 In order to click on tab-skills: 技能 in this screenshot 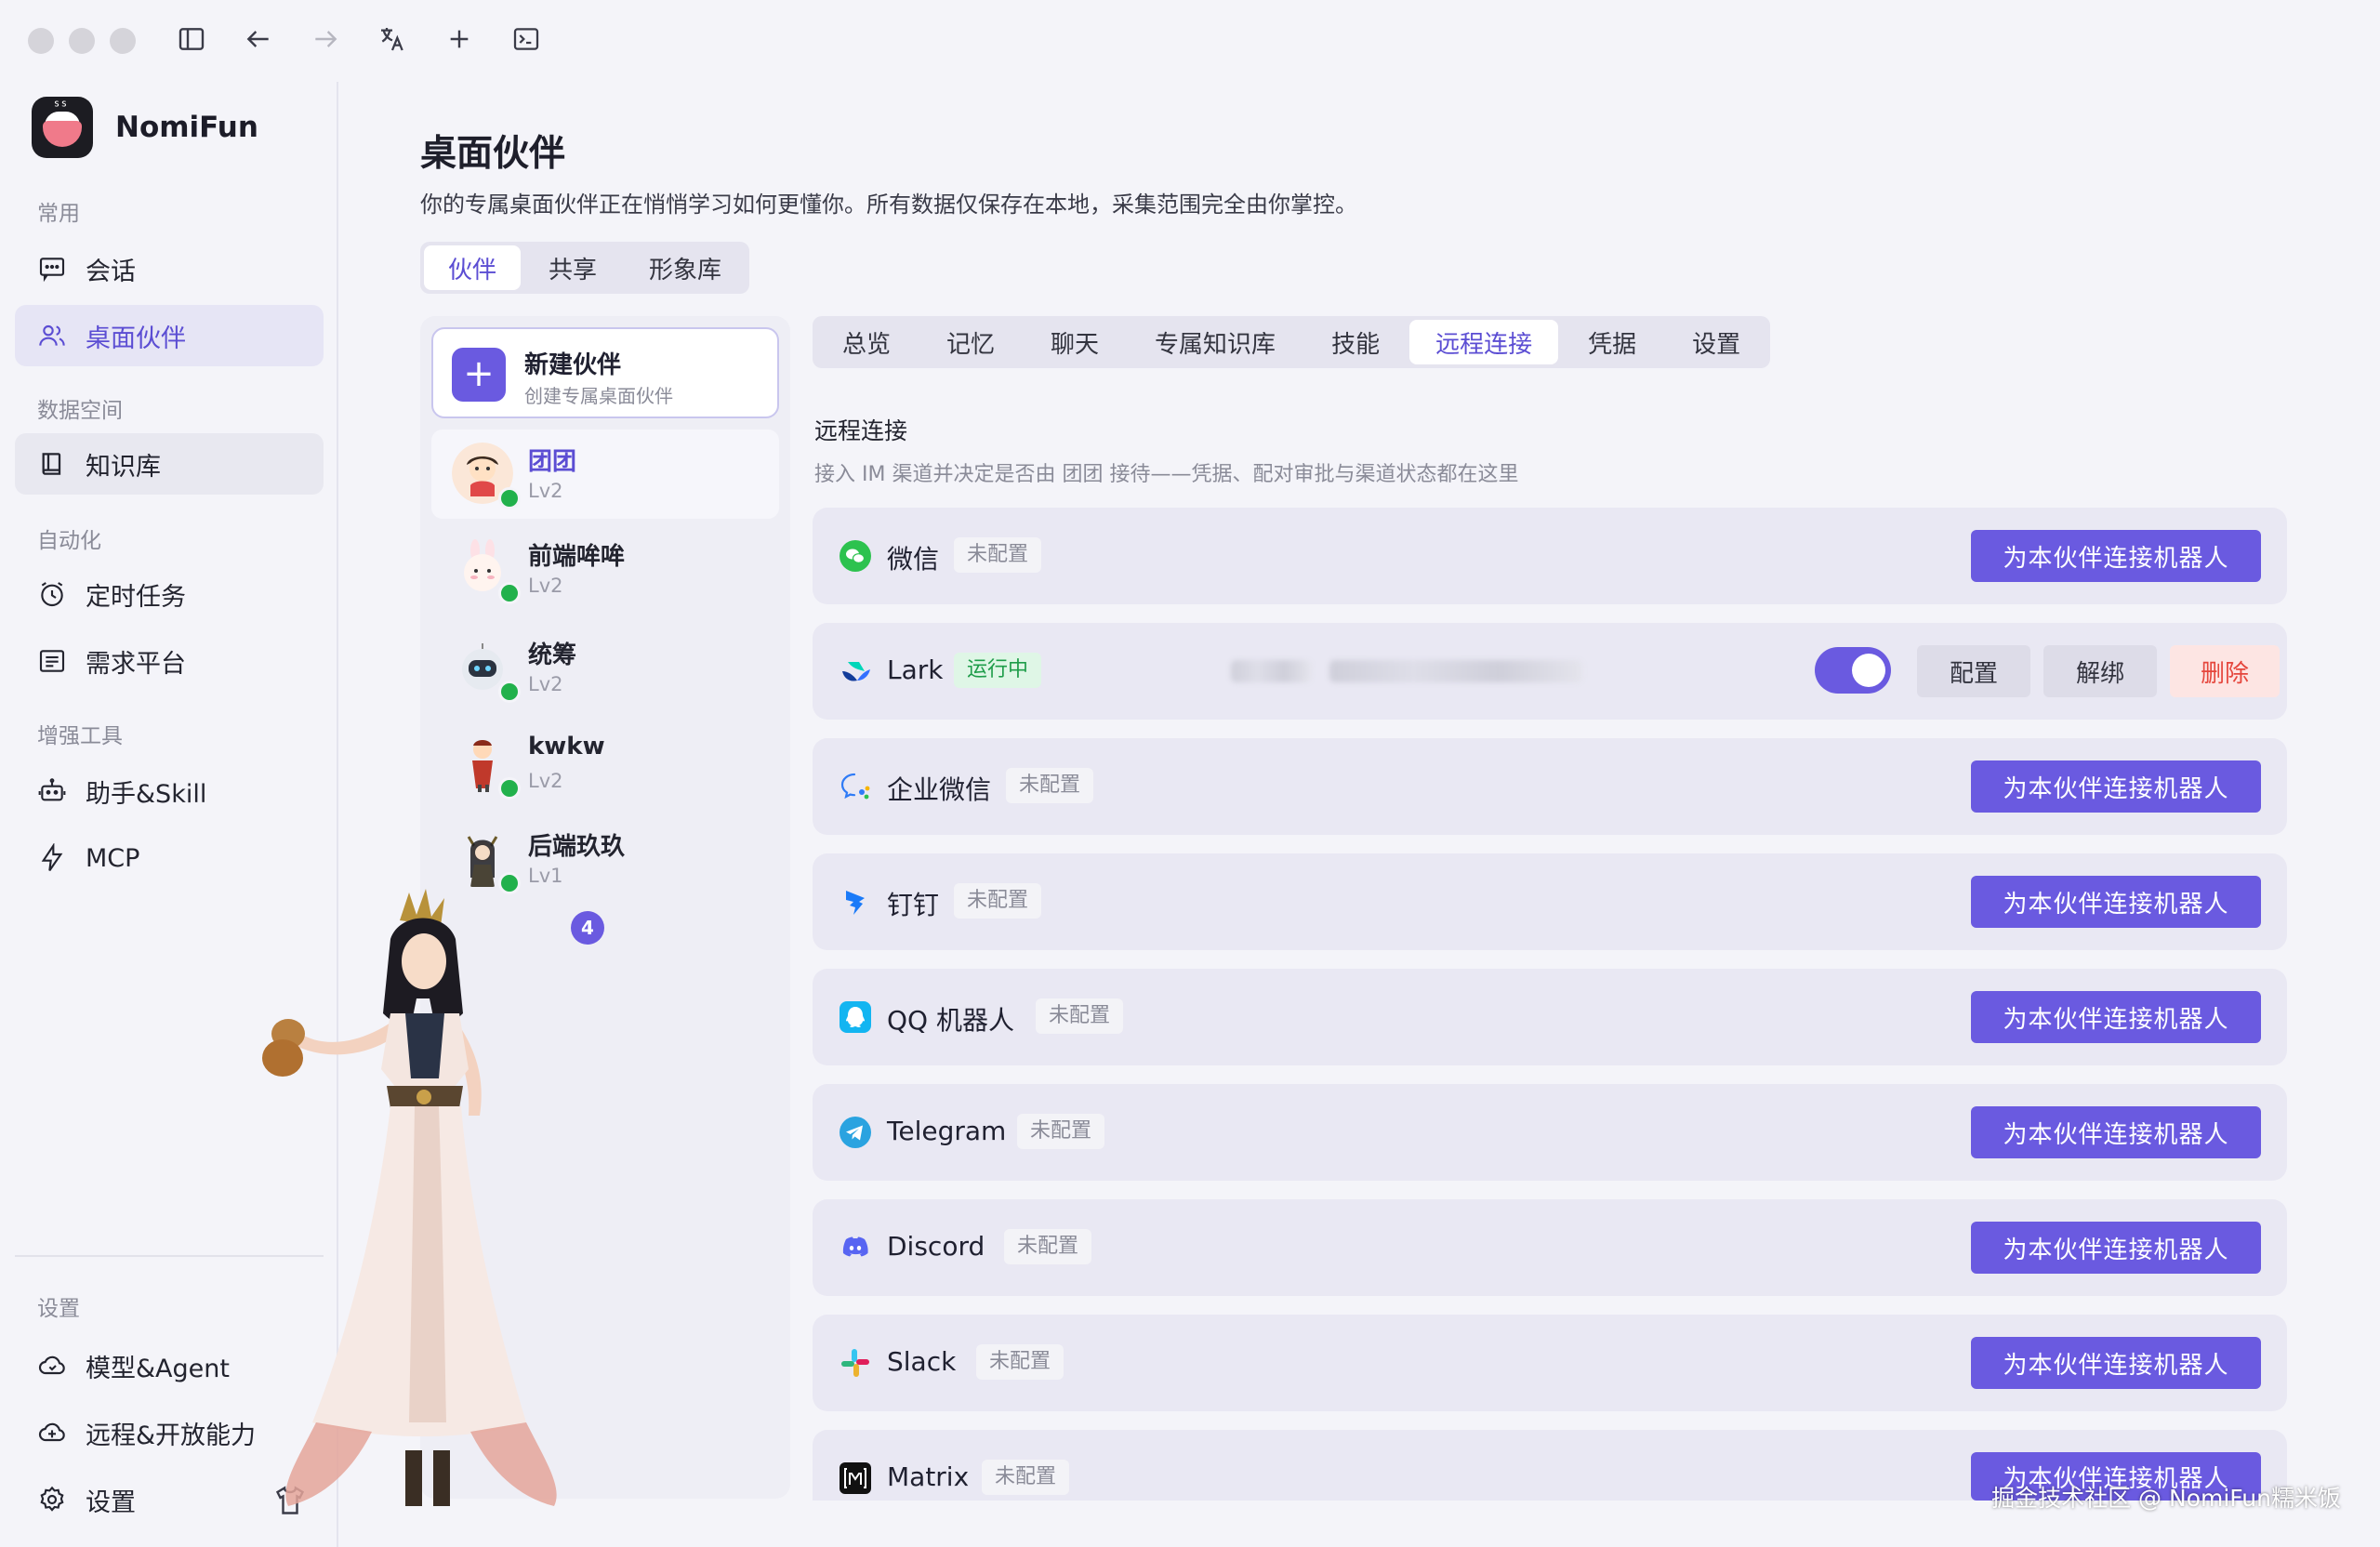, I will do `click(1355, 342)`.